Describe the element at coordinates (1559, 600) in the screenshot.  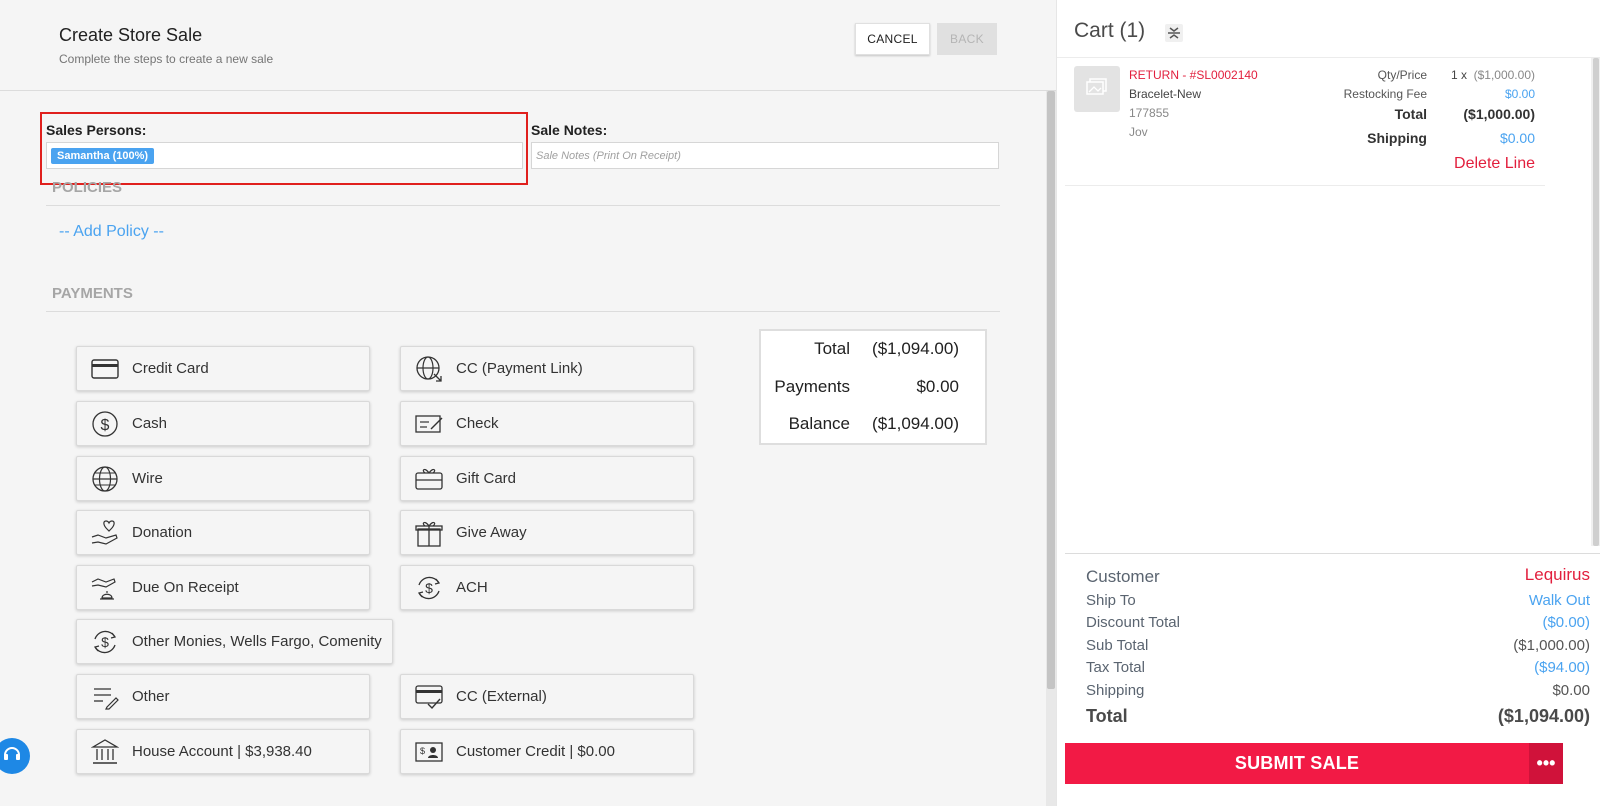
I see `ship-to-link: Walk Out` at that location.